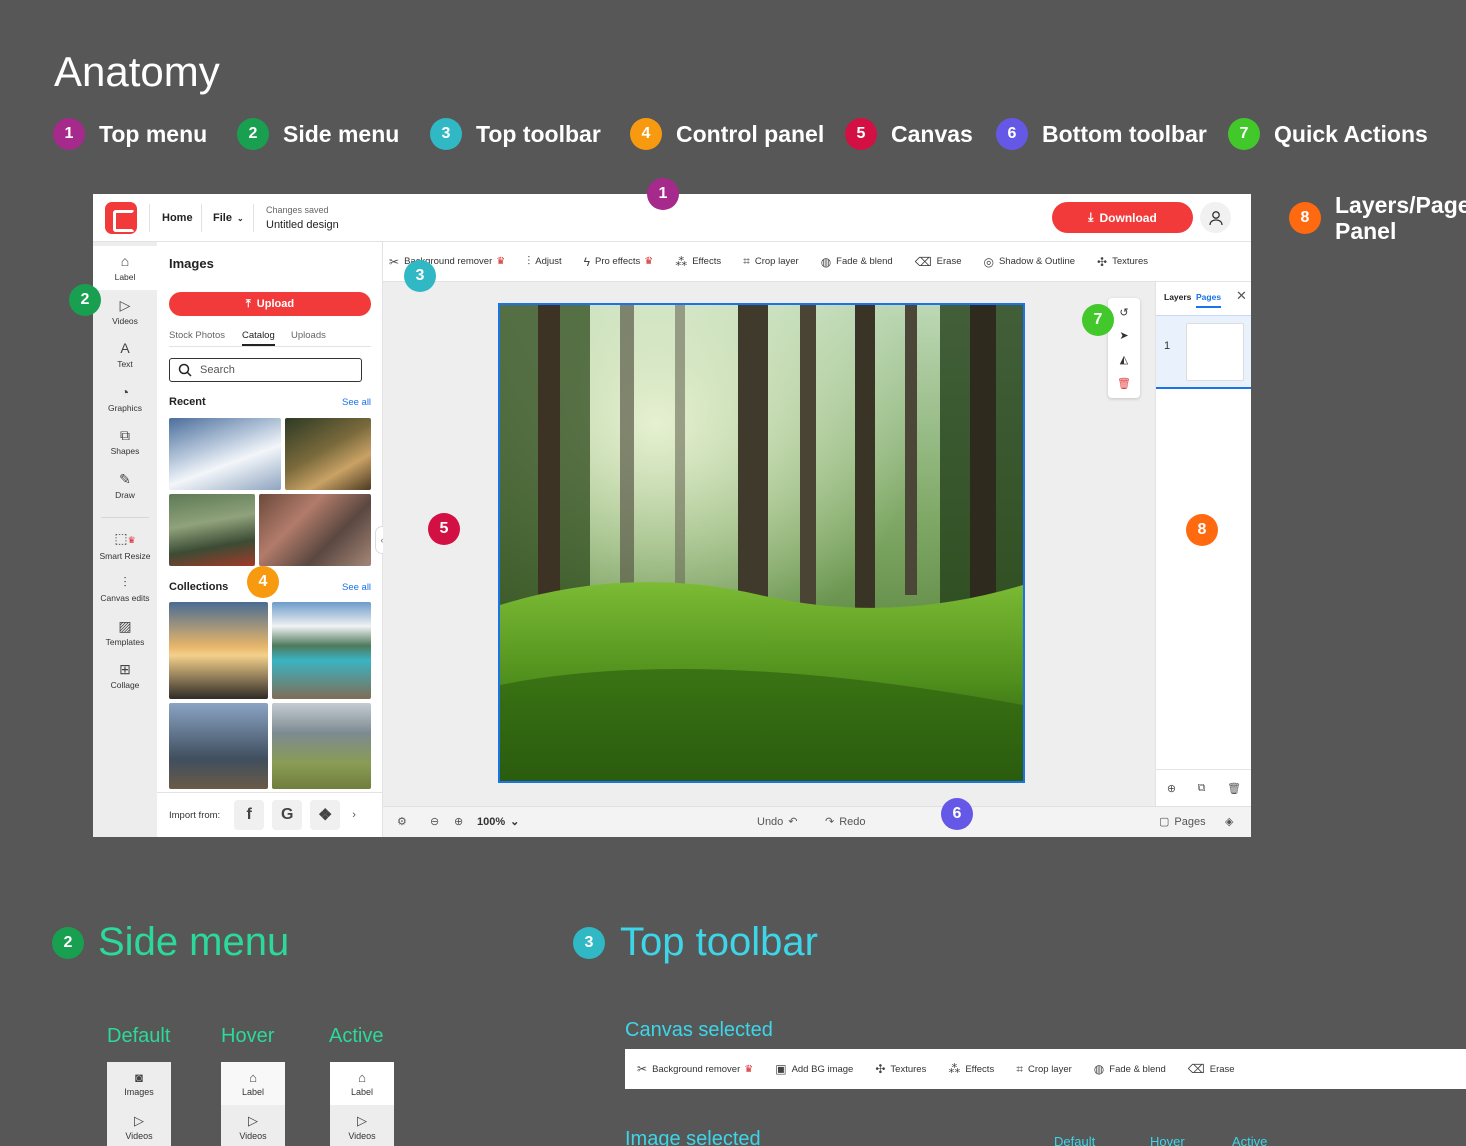  What do you see at coordinates (308, 335) in the screenshot?
I see `tab-uploads: Uploads` at bounding box center [308, 335].